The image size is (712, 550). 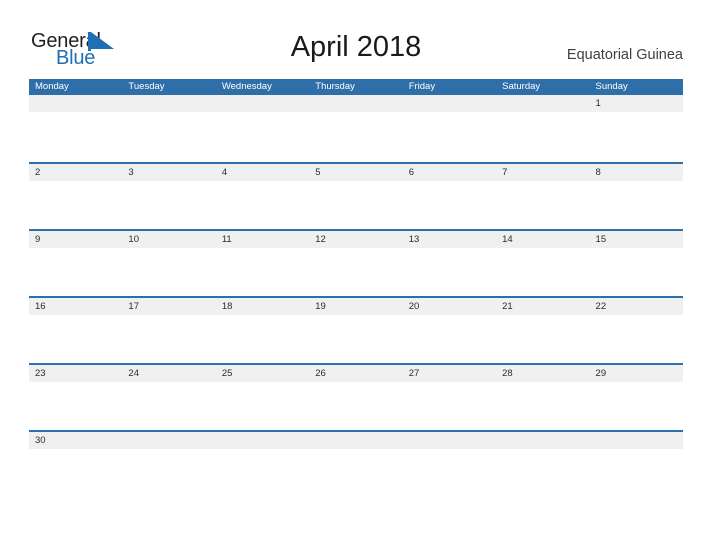 I want to click on calendar-week-row: 16 17 18 19 20 21 22, so click(x=356, y=330).